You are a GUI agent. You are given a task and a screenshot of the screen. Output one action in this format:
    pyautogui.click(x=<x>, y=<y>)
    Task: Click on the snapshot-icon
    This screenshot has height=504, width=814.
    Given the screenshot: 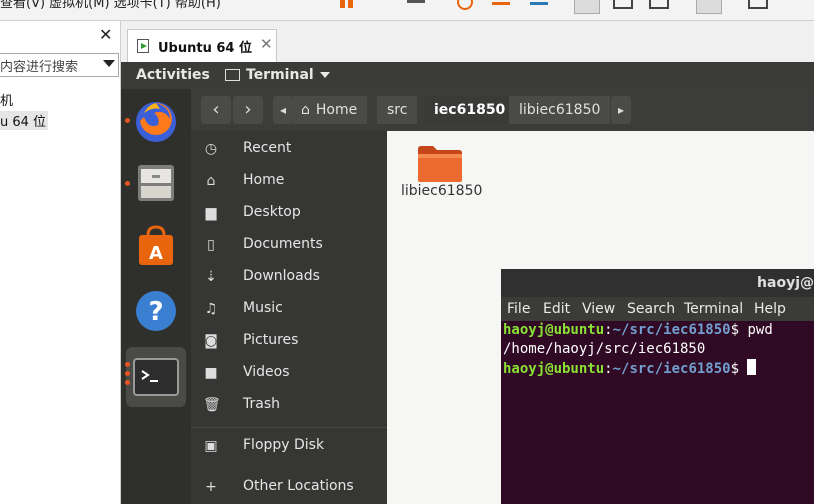 What is the action you would take?
    pyautogui.click(x=465, y=6)
    